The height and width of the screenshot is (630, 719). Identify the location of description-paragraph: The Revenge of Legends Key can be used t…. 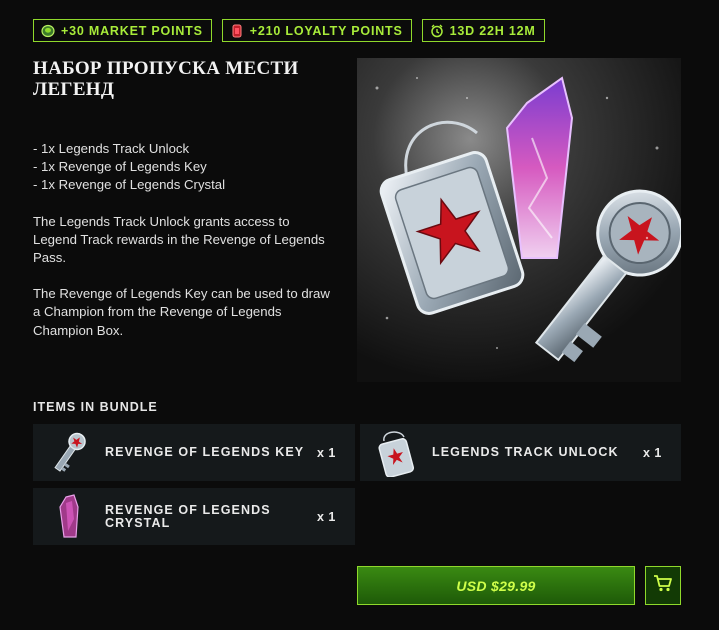
(181, 312).